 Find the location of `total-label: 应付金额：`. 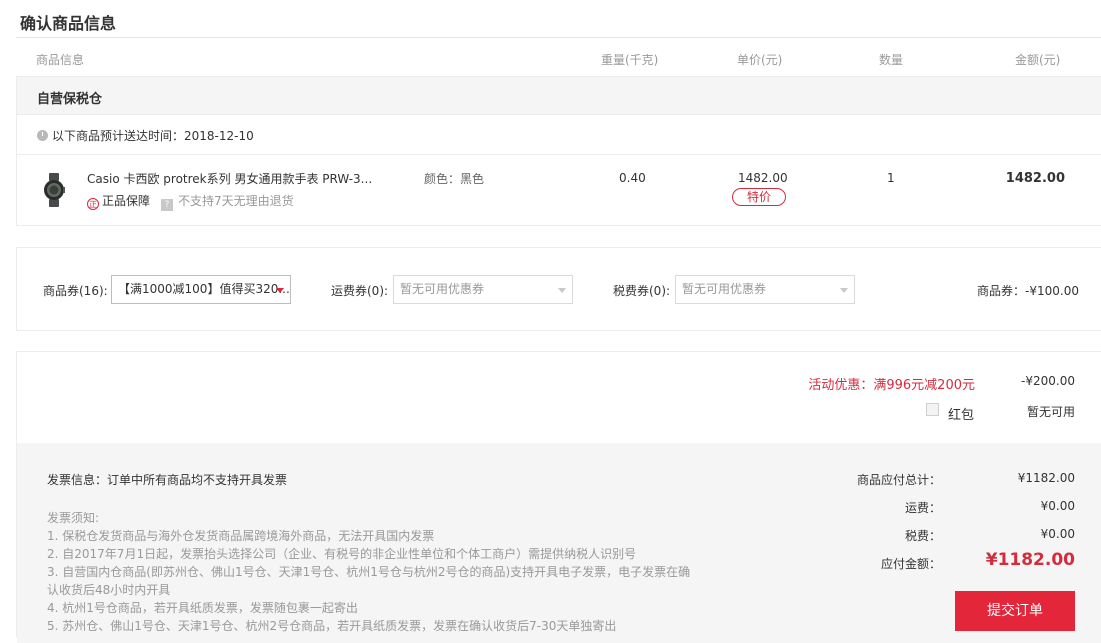

total-label: 应付金额： is located at coordinates (910, 564).